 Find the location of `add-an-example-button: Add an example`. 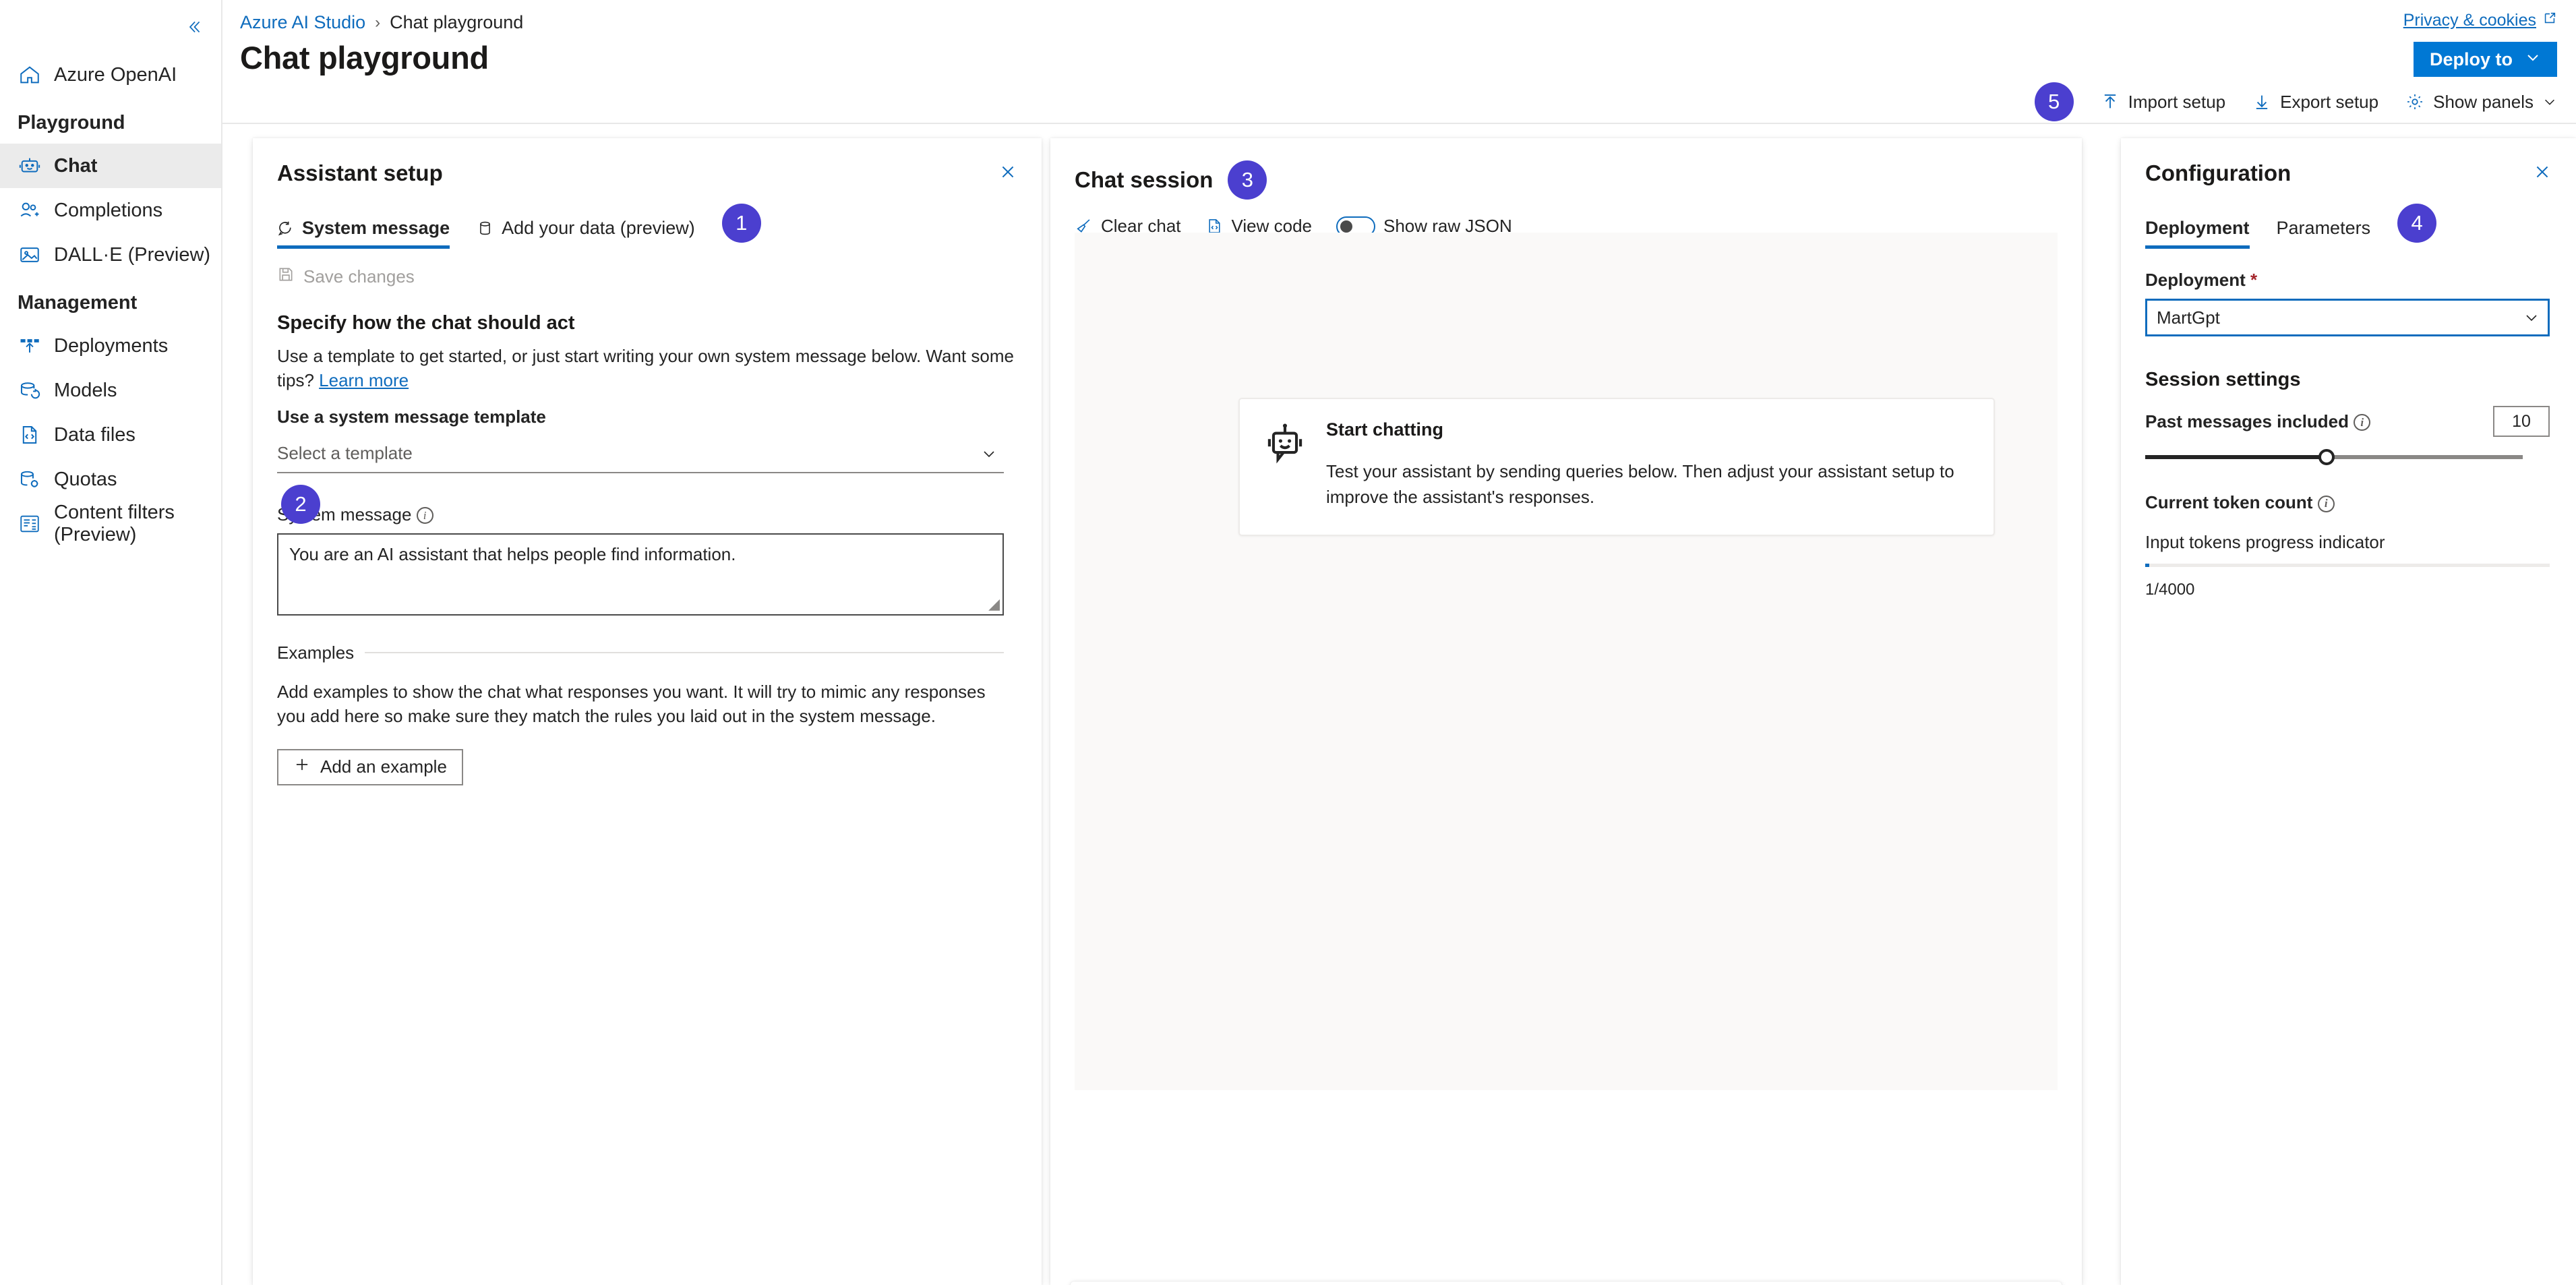

add-an-example-button: Add an example is located at coordinates (370, 767).